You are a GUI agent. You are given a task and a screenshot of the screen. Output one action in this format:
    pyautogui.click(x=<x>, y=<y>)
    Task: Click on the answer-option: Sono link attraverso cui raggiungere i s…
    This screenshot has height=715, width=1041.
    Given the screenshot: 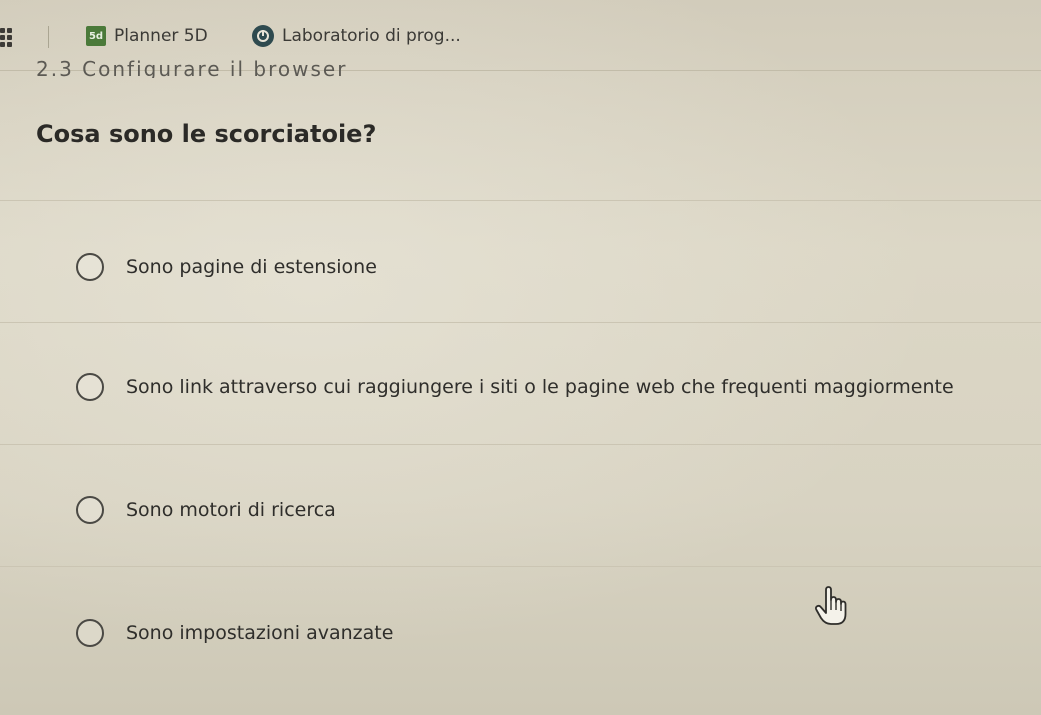 What is the action you would take?
    pyautogui.click(x=515, y=387)
    